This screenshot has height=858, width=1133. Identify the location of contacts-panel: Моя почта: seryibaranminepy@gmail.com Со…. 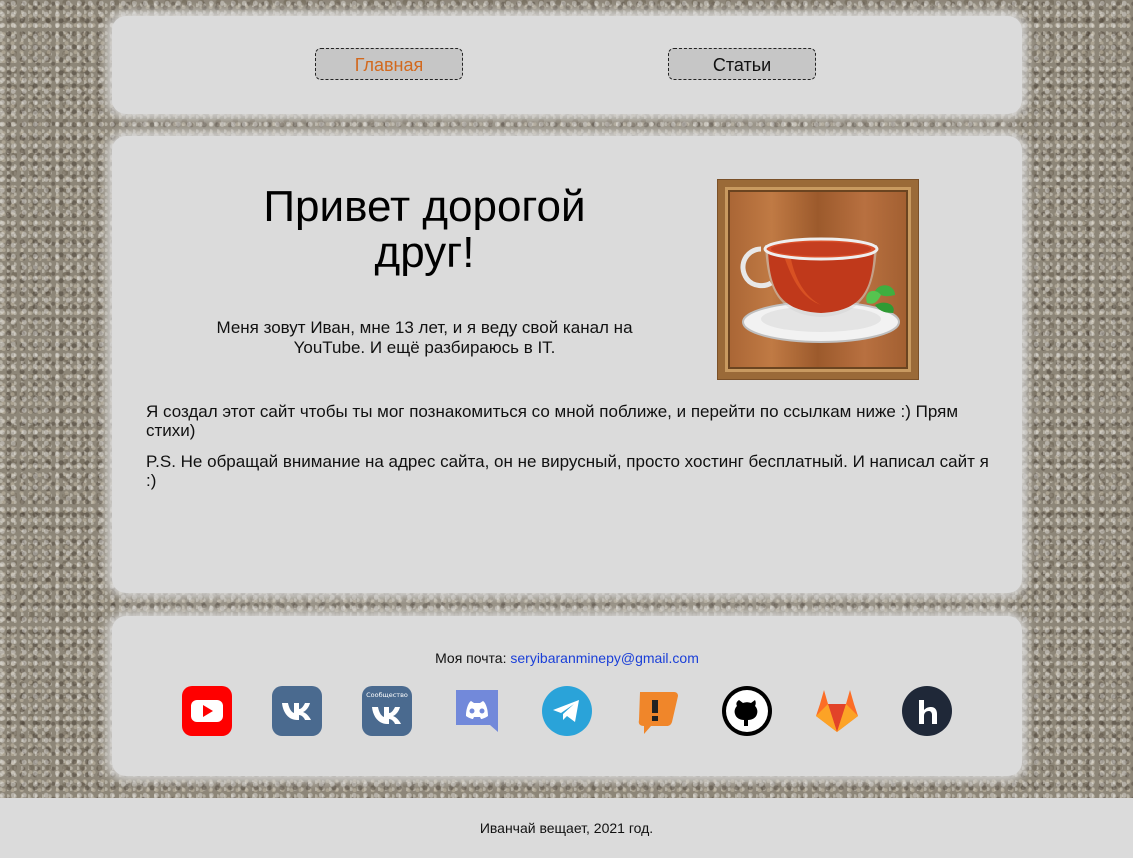
(567, 696).